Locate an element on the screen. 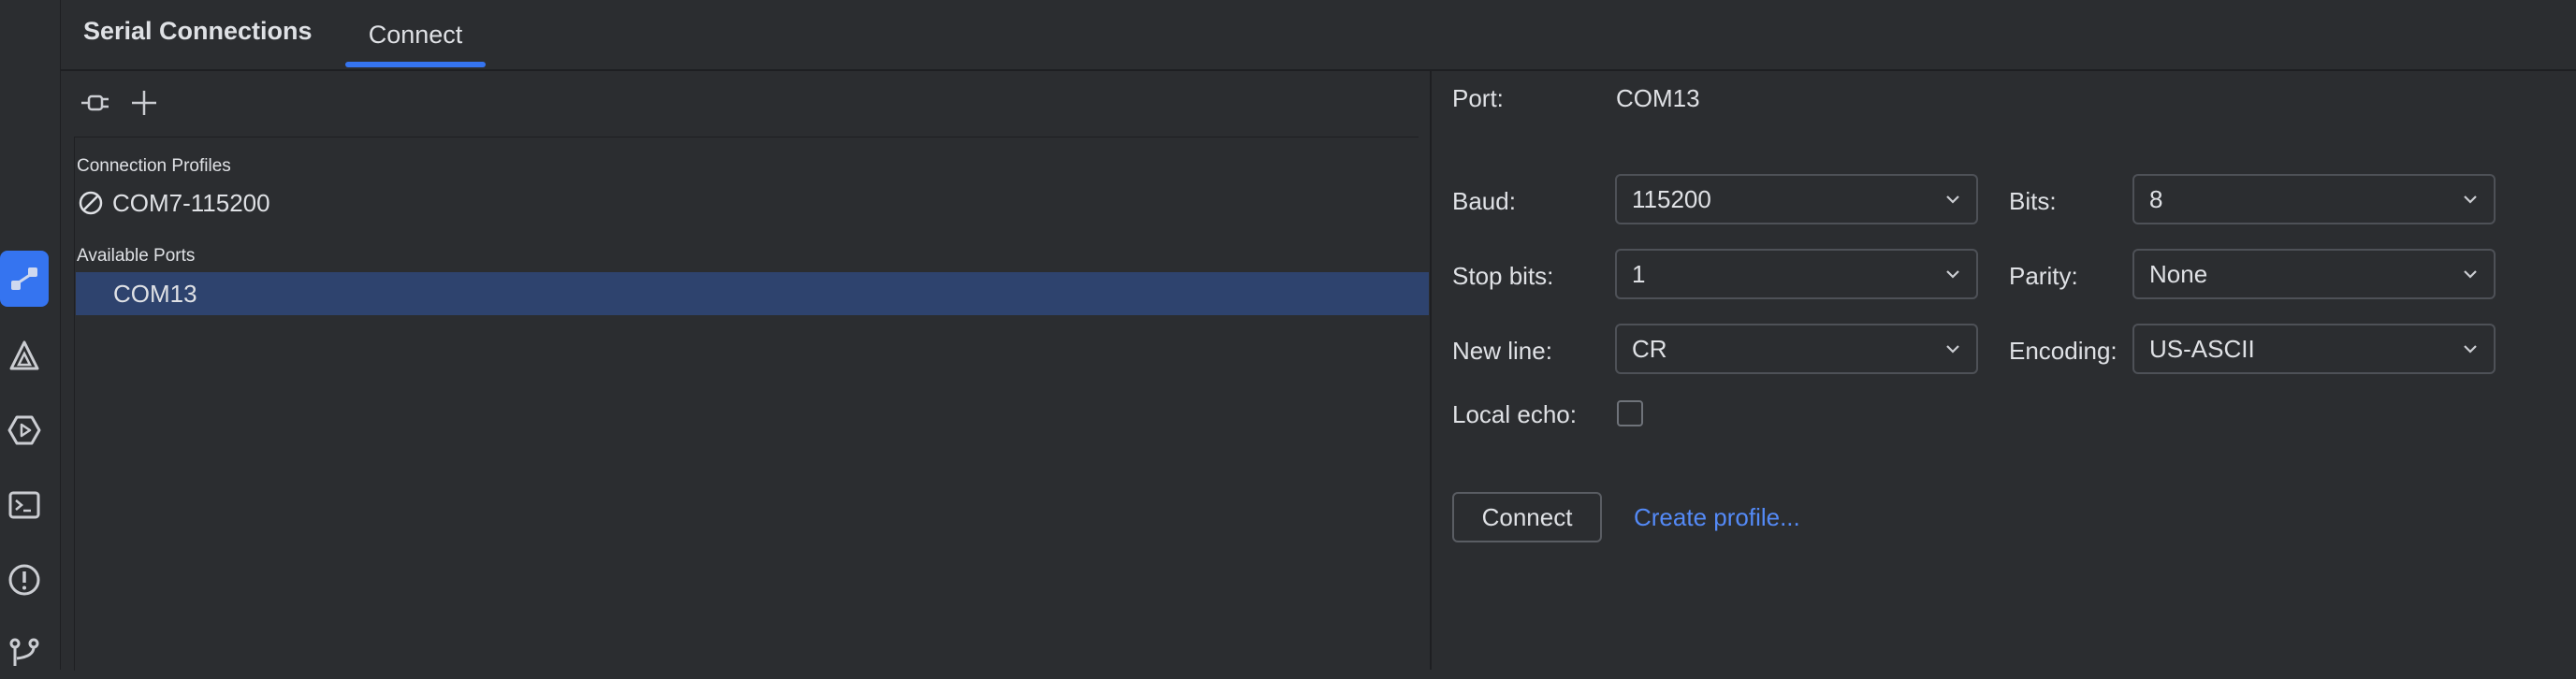 This screenshot has height=679, width=2576. build-icon is located at coordinates (24, 355).